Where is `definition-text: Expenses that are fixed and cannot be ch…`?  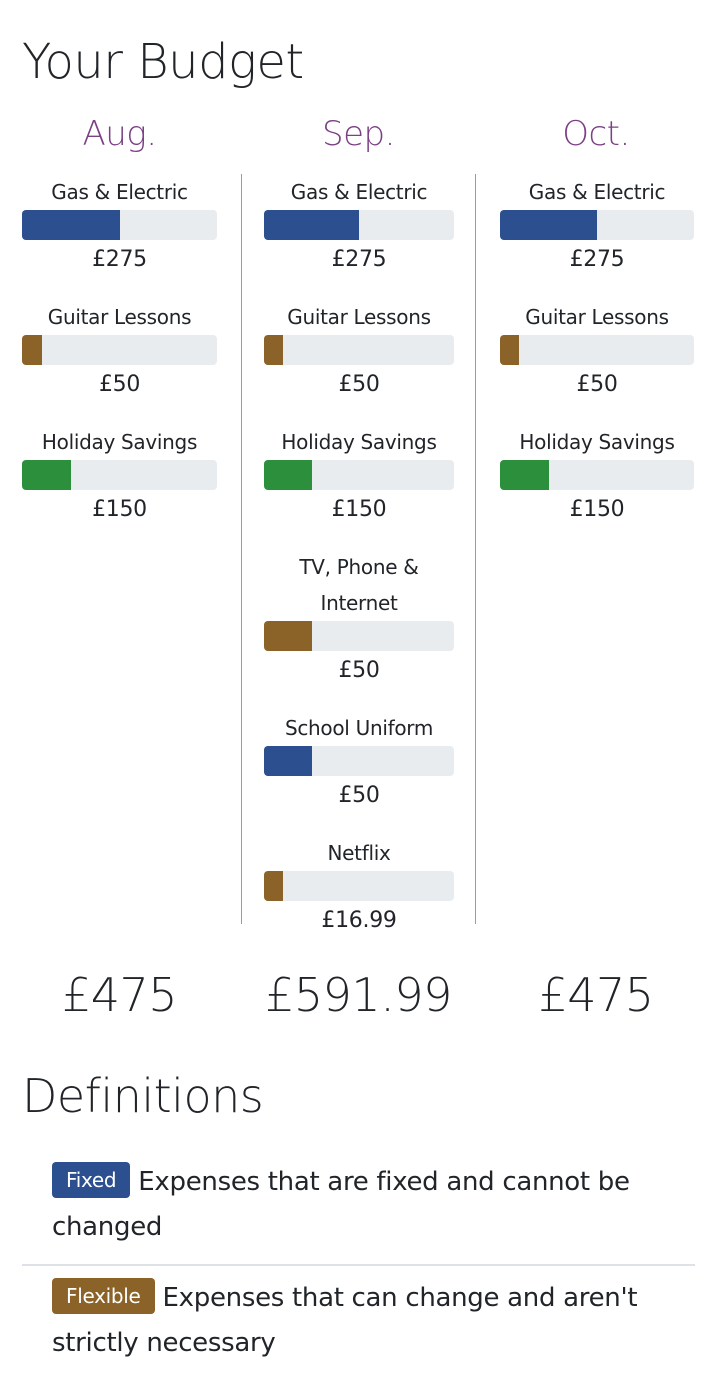
definition-text: Expenses that are fixed and cannot be ch… is located at coordinates (341, 1204).